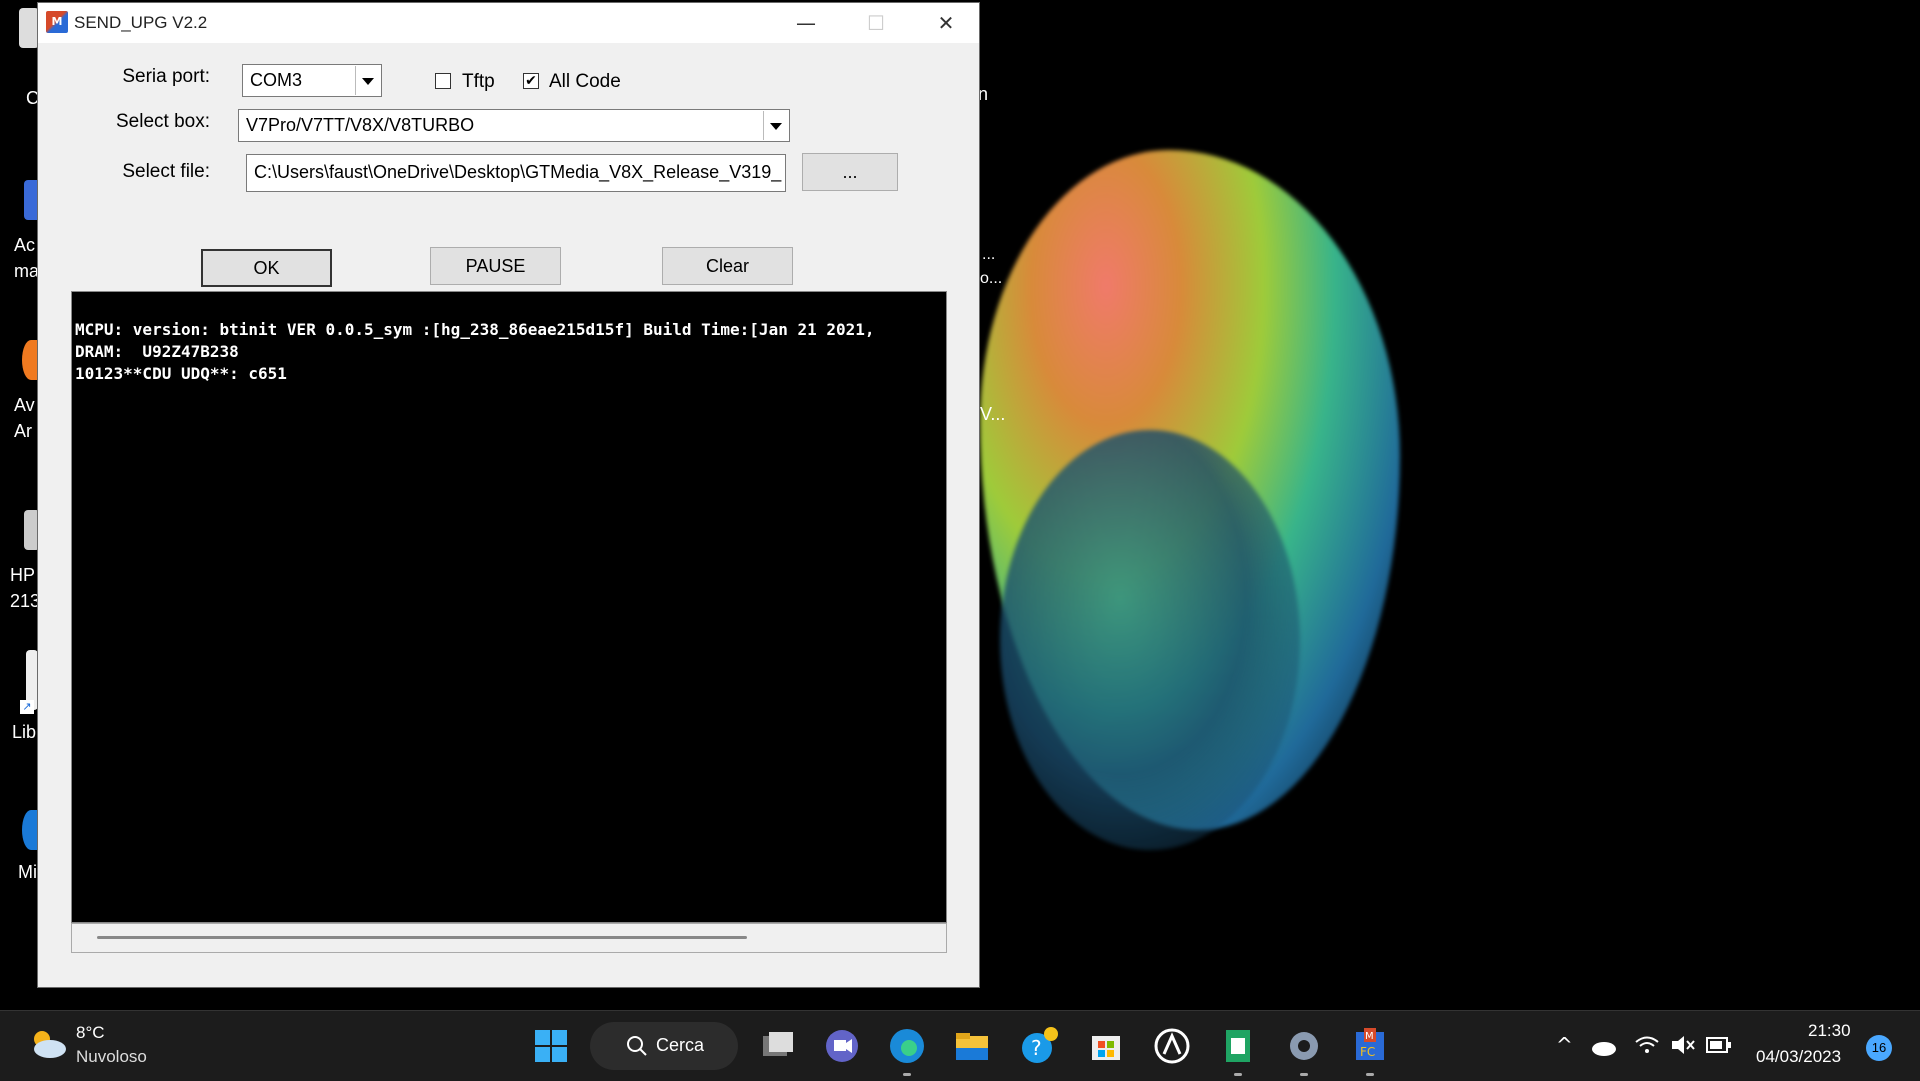 The image size is (1920, 1081). What do you see at coordinates (727, 266) in the screenshot?
I see `clear-button: Clear` at bounding box center [727, 266].